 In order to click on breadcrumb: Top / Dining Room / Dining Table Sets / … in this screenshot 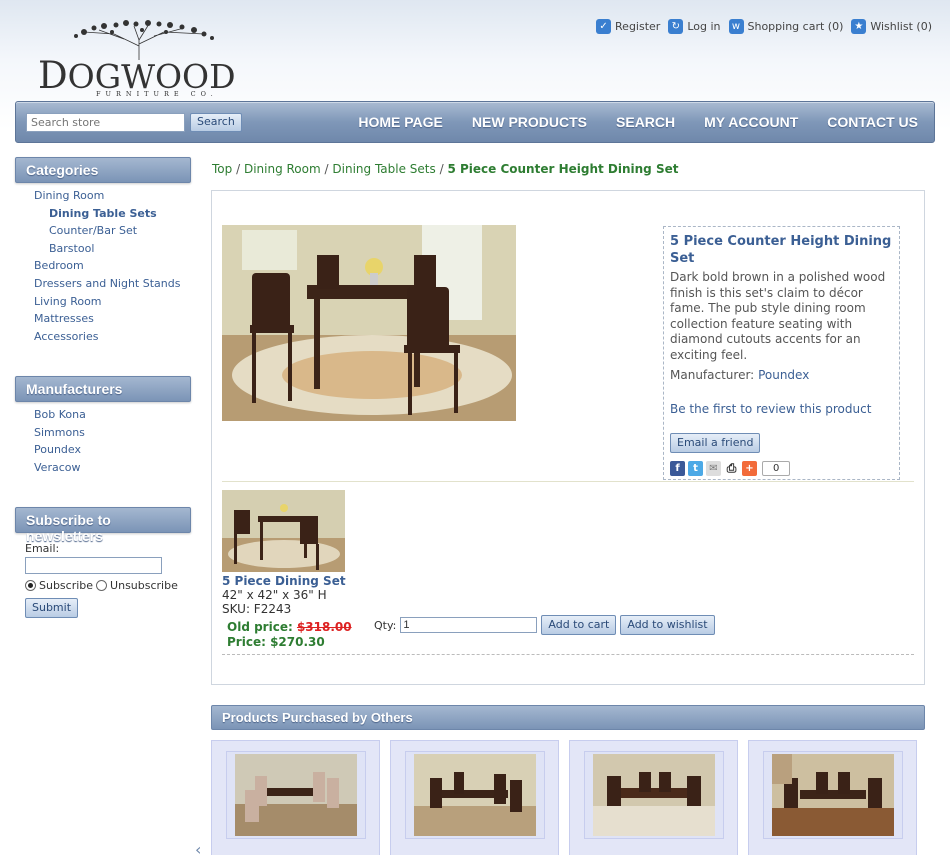, I will do `click(445, 169)`.